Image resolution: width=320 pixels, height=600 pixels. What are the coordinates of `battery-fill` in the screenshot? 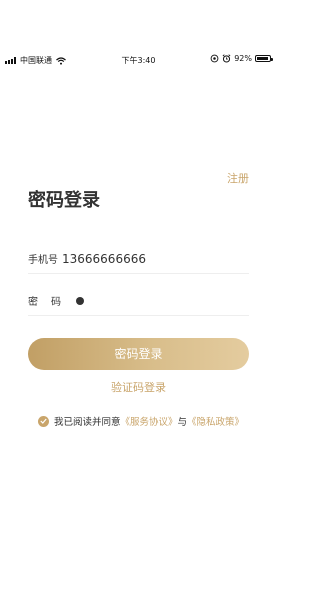 It's located at (263, 58).